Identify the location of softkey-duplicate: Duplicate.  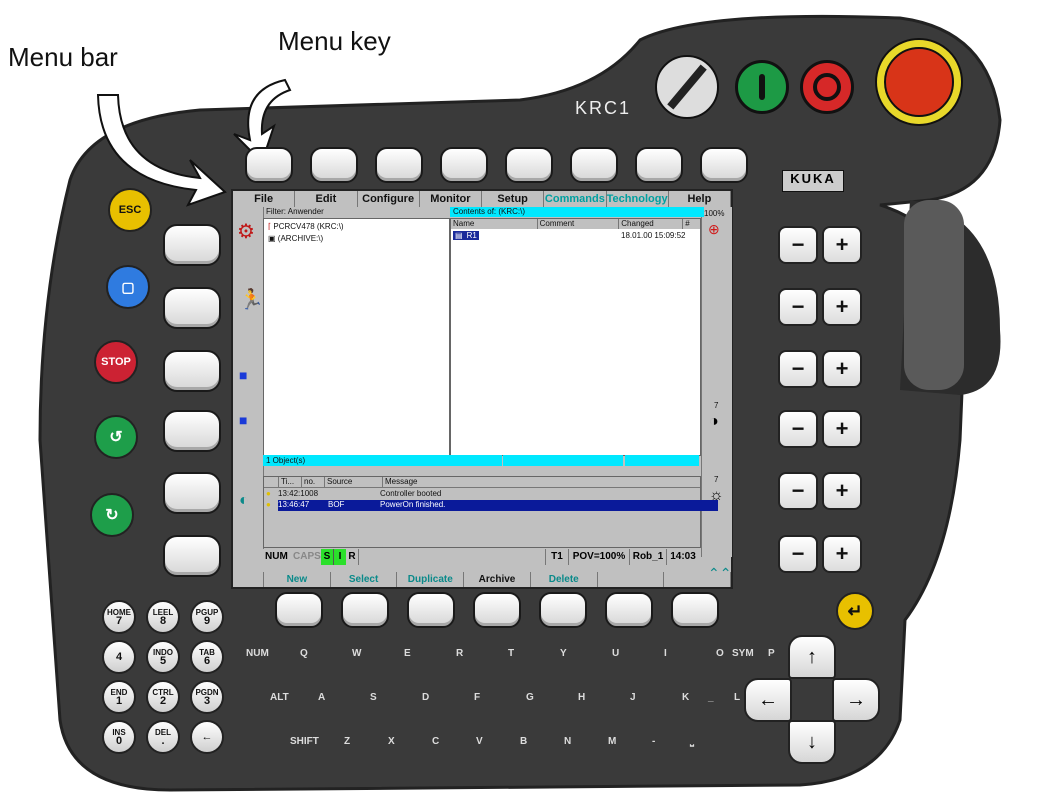
(431, 579).